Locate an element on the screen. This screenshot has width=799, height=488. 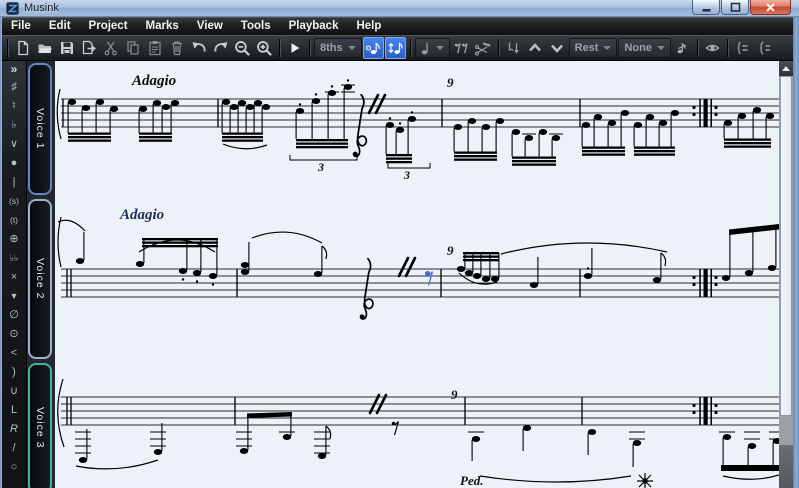
grace-note-button is located at coordinates (682, 48).